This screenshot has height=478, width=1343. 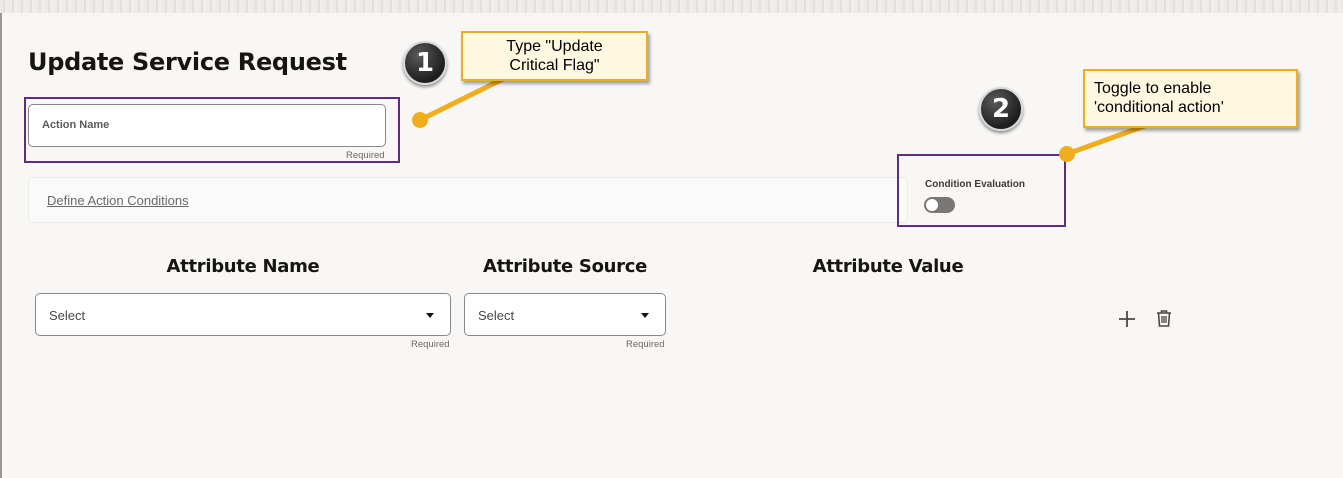 I want to click on step-1-callout-line2: Critical Flag", so click(x=554, y=65).